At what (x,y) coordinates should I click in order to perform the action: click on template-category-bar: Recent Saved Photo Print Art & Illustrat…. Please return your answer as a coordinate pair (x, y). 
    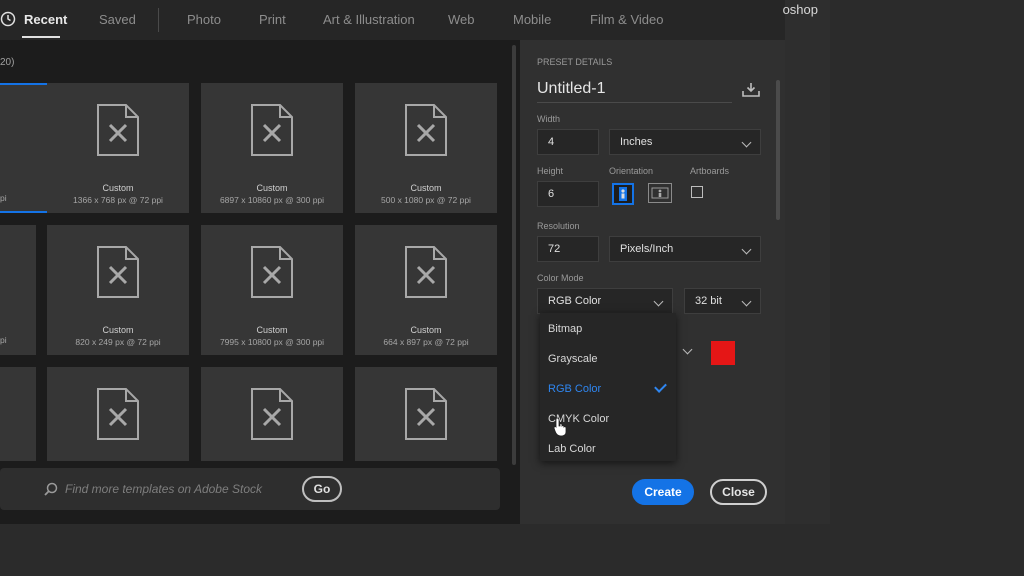
    Looking at the image, I should click on (392, 20).